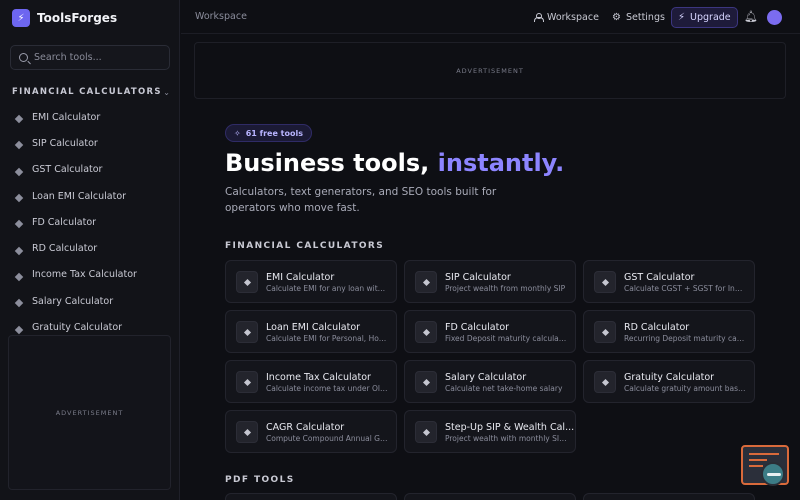 The height and width of the screenshot is (500, 800). I want to click on tool-card-title: EMI Calculator, so click(300, 277).